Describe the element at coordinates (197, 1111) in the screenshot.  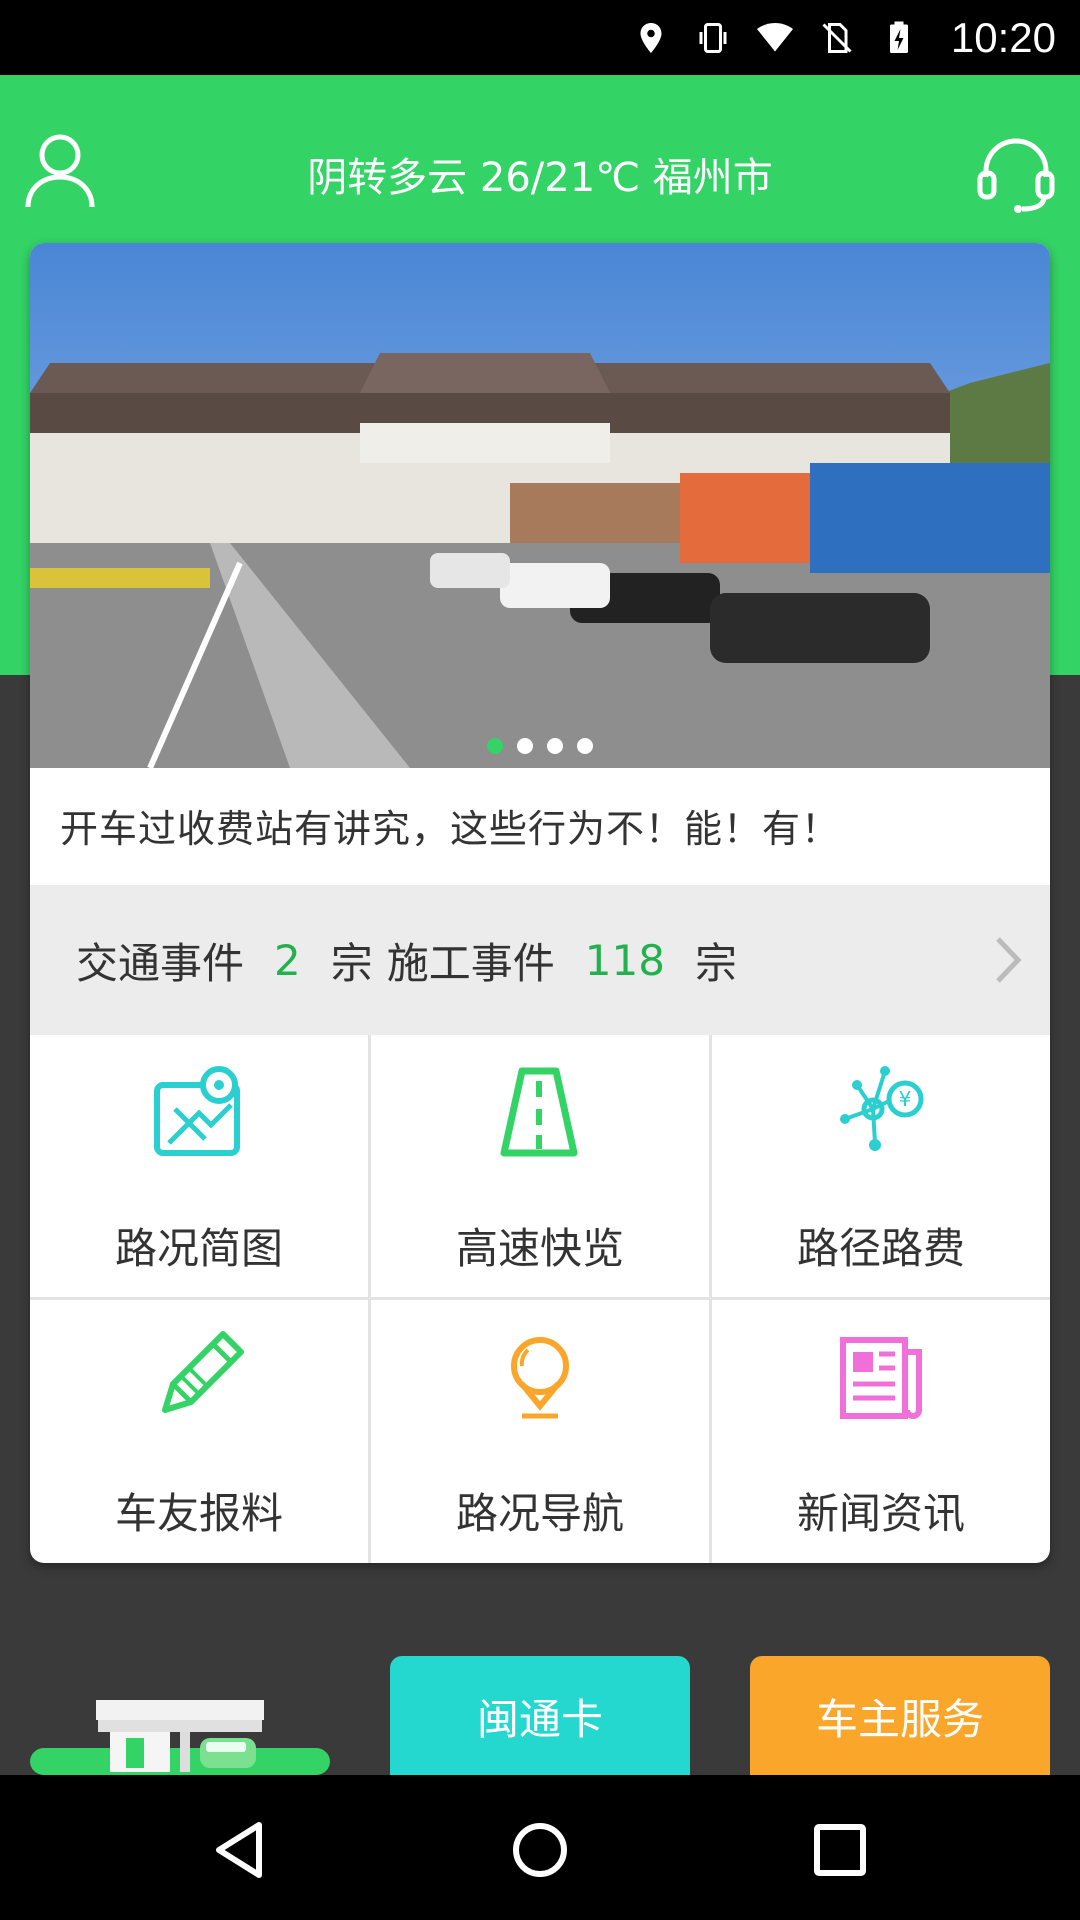
I see `map-icon` at that location.